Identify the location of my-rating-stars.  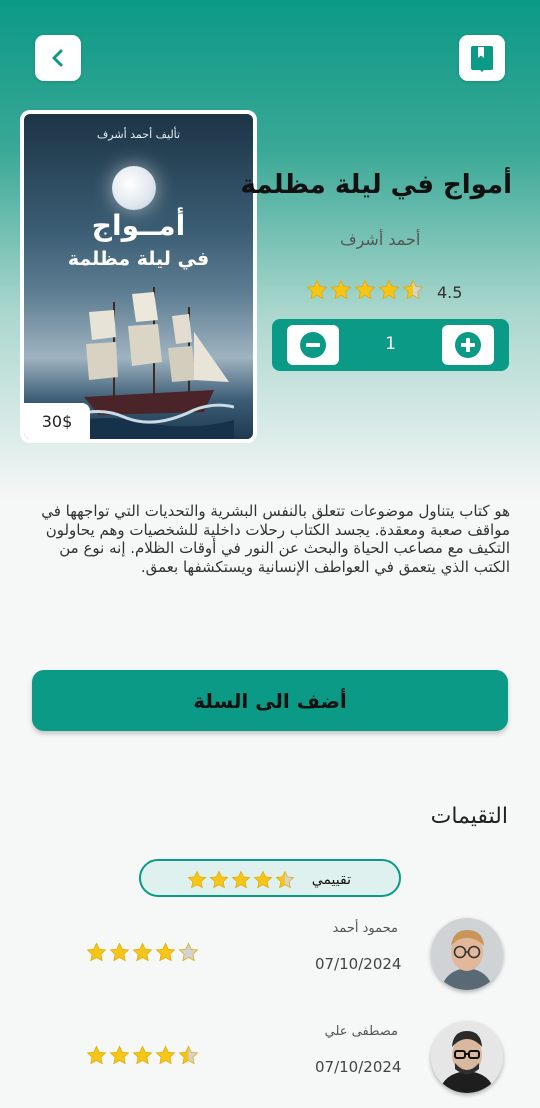
(242, 880).